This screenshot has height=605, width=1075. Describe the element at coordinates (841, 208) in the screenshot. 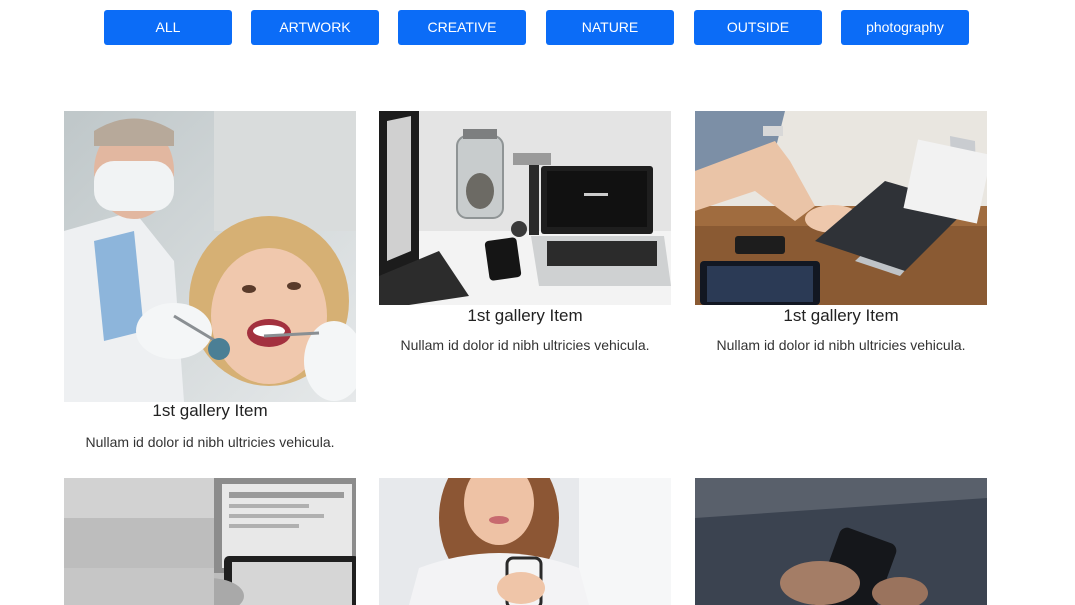

I see `typing-laptop-photo` at that location.